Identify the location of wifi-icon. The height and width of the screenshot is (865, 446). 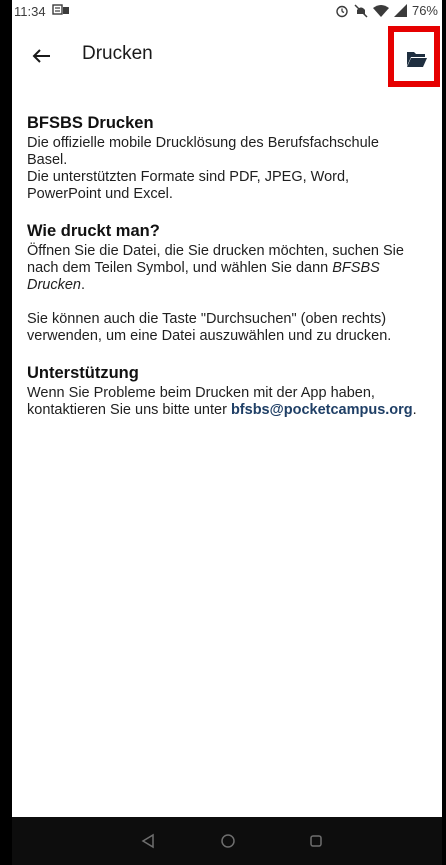
(380, 11).